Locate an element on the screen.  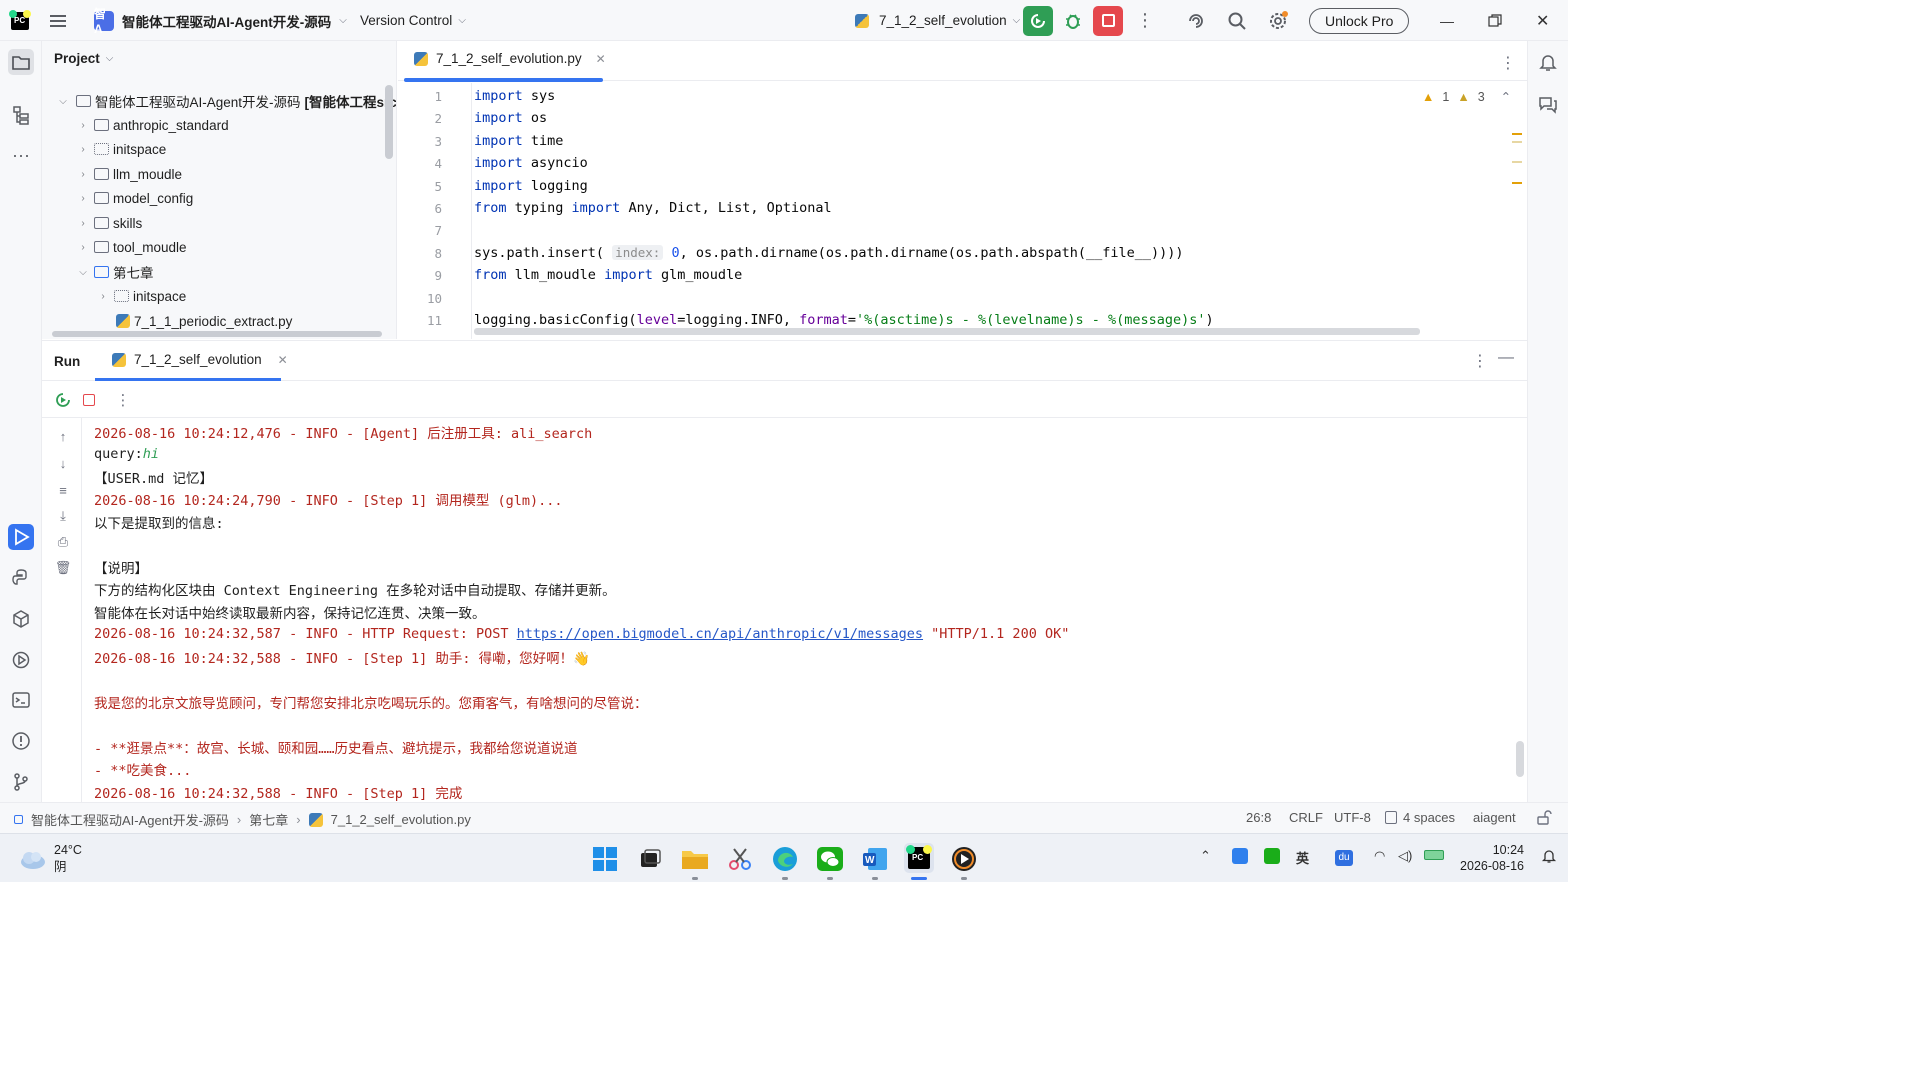
tree-item: › model_config is located at coordinates (134, 198).